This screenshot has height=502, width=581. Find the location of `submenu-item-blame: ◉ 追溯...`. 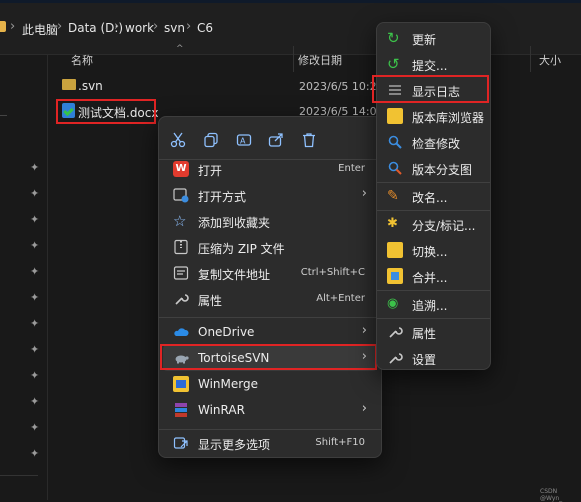

submenu-item-blame: ◉ 追溯... is located at coordinates (433, 304).